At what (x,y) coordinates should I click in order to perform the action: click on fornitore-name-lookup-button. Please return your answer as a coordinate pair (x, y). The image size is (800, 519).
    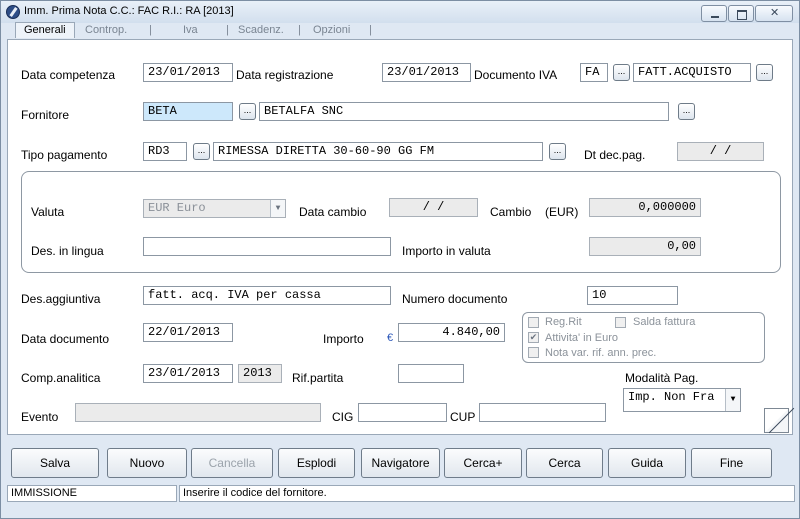
    Looking at the image, I should click on (686, 111).